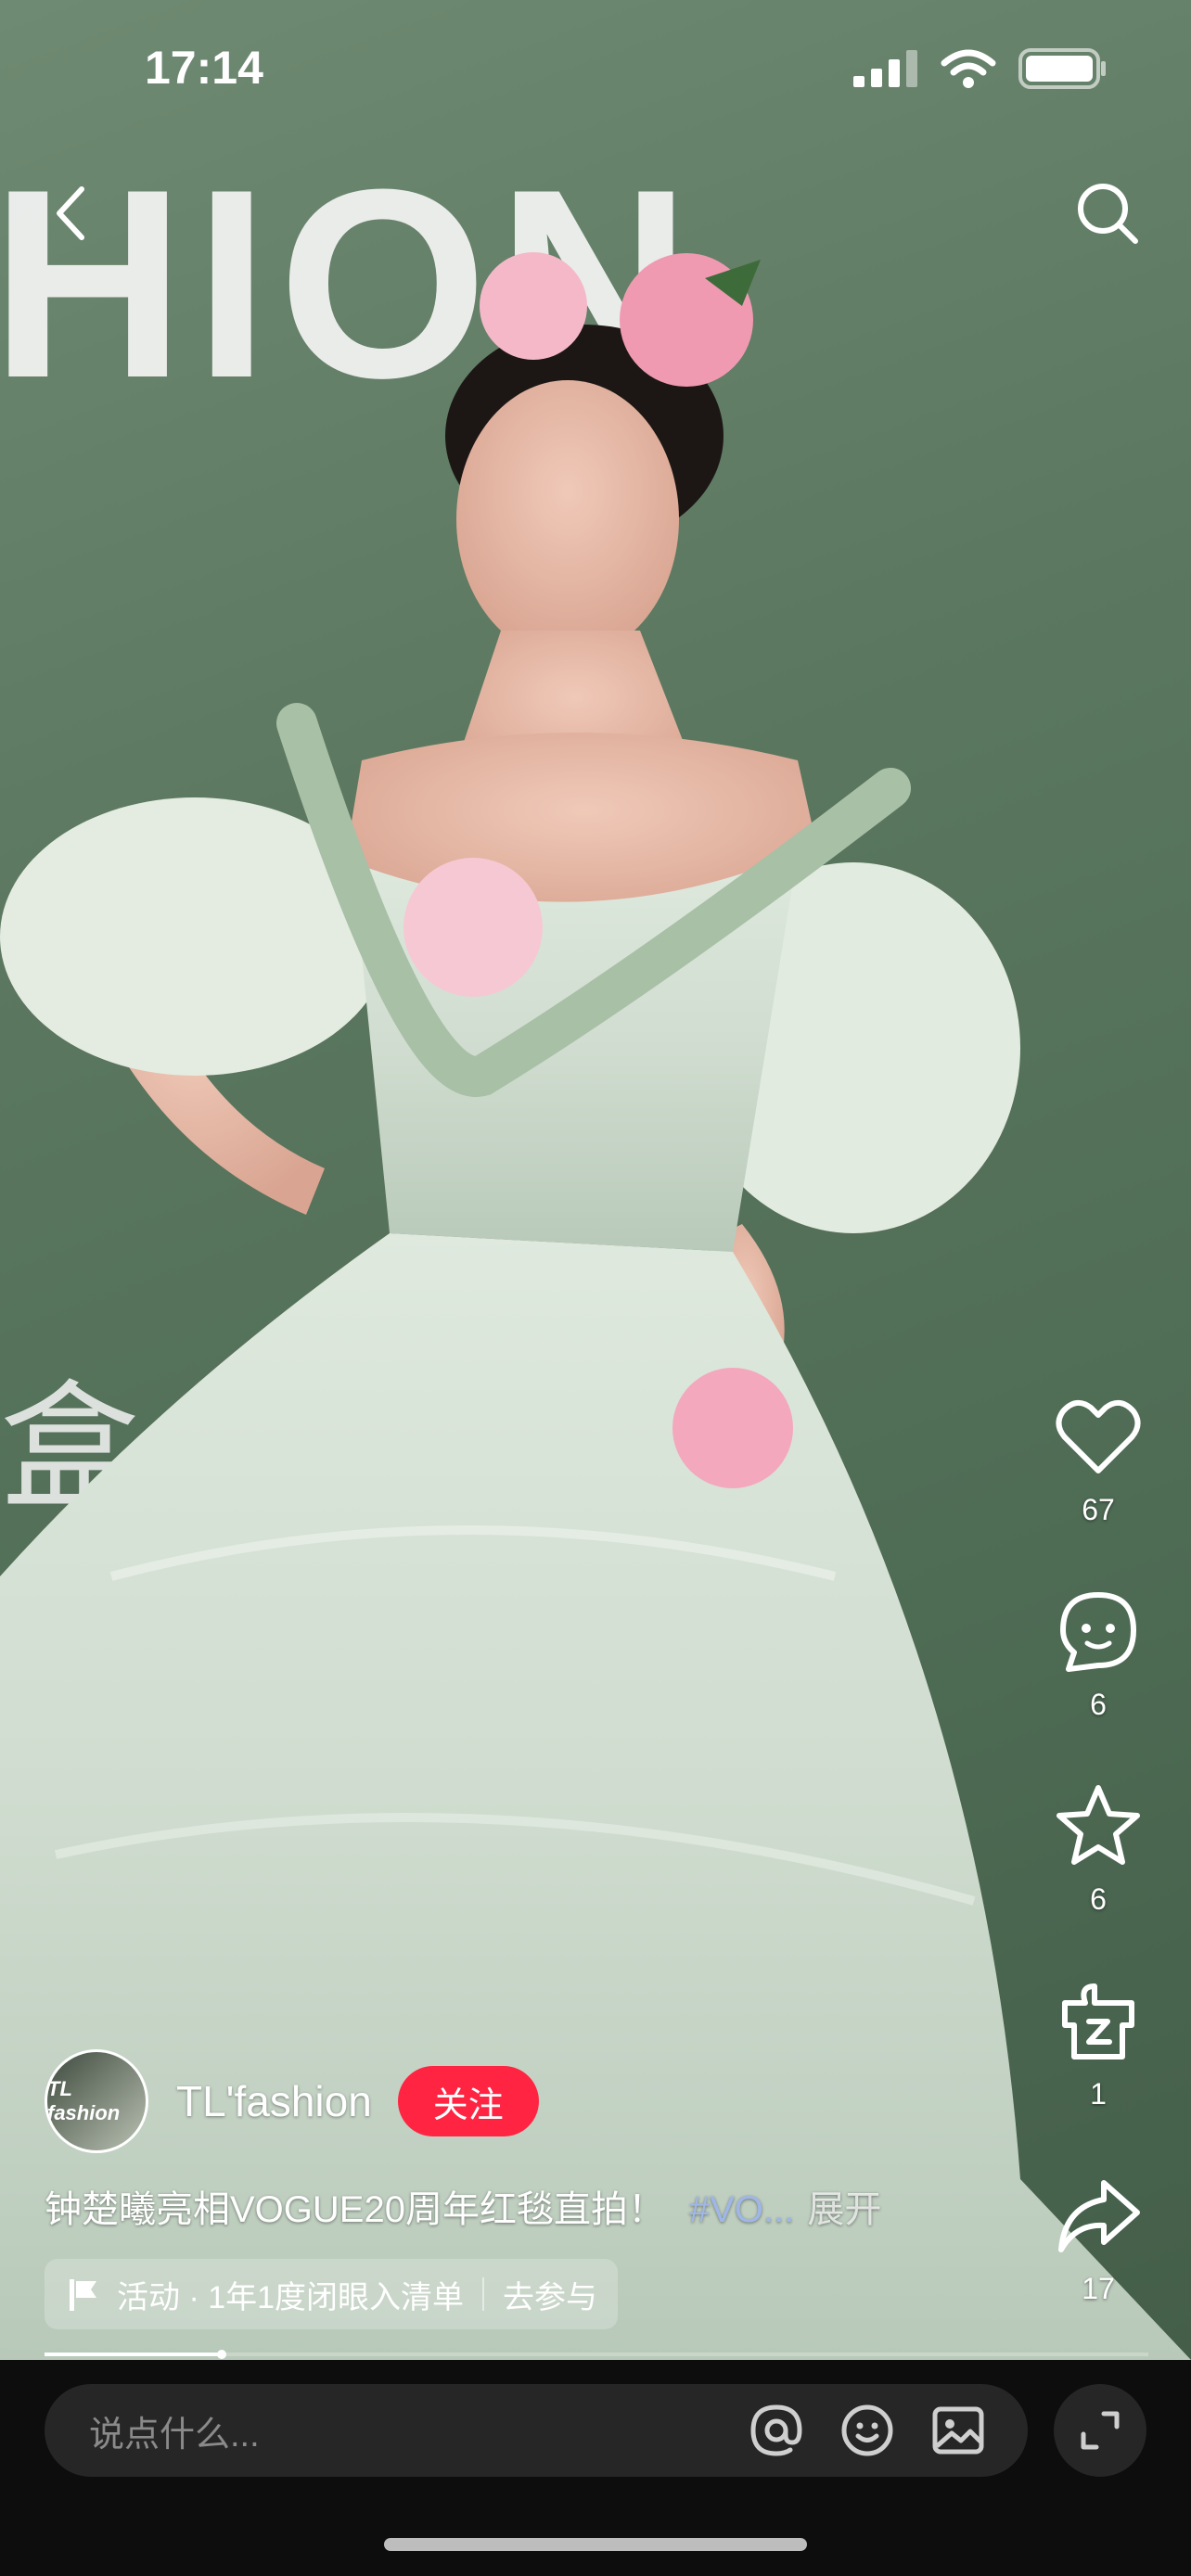 This screenshot has height=2576, width=1191. Describe the element at coordinates (969, 68) in the screenshot. I see `wifi-icon` at that location.